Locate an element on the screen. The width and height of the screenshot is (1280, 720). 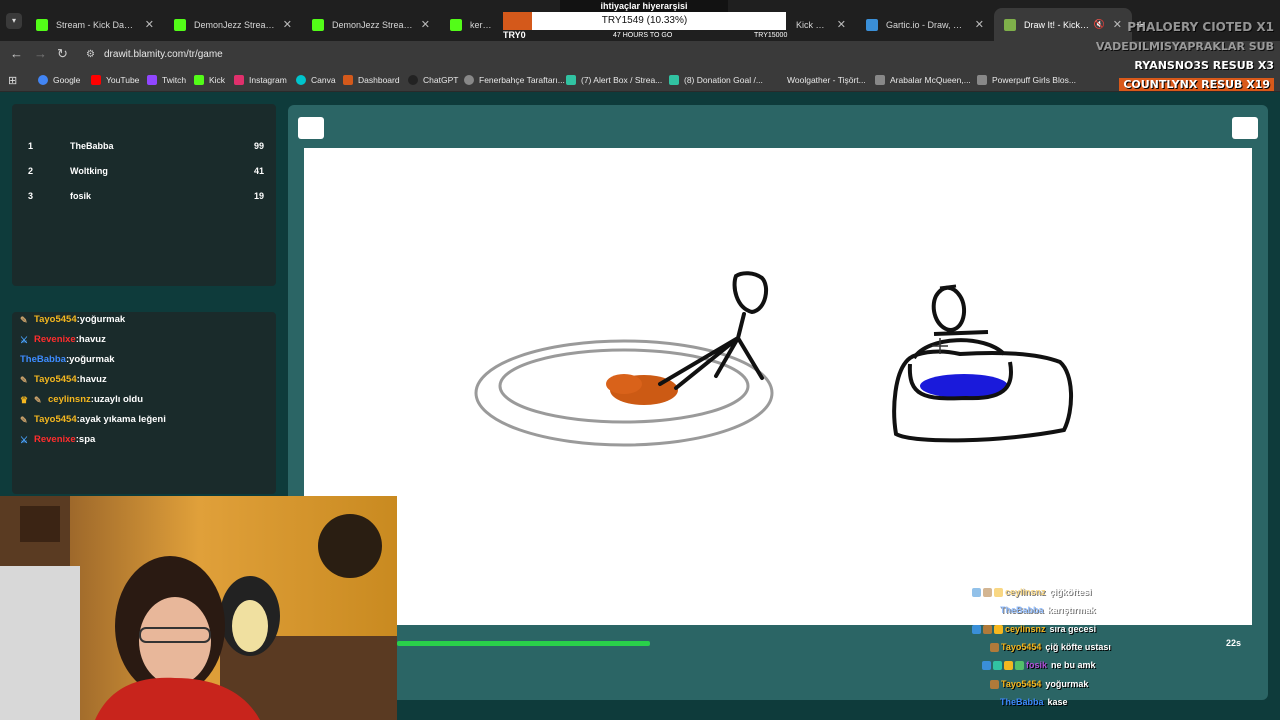
url-field: drawit.blamity.com/tr/game is located at coordinates (163, 54).